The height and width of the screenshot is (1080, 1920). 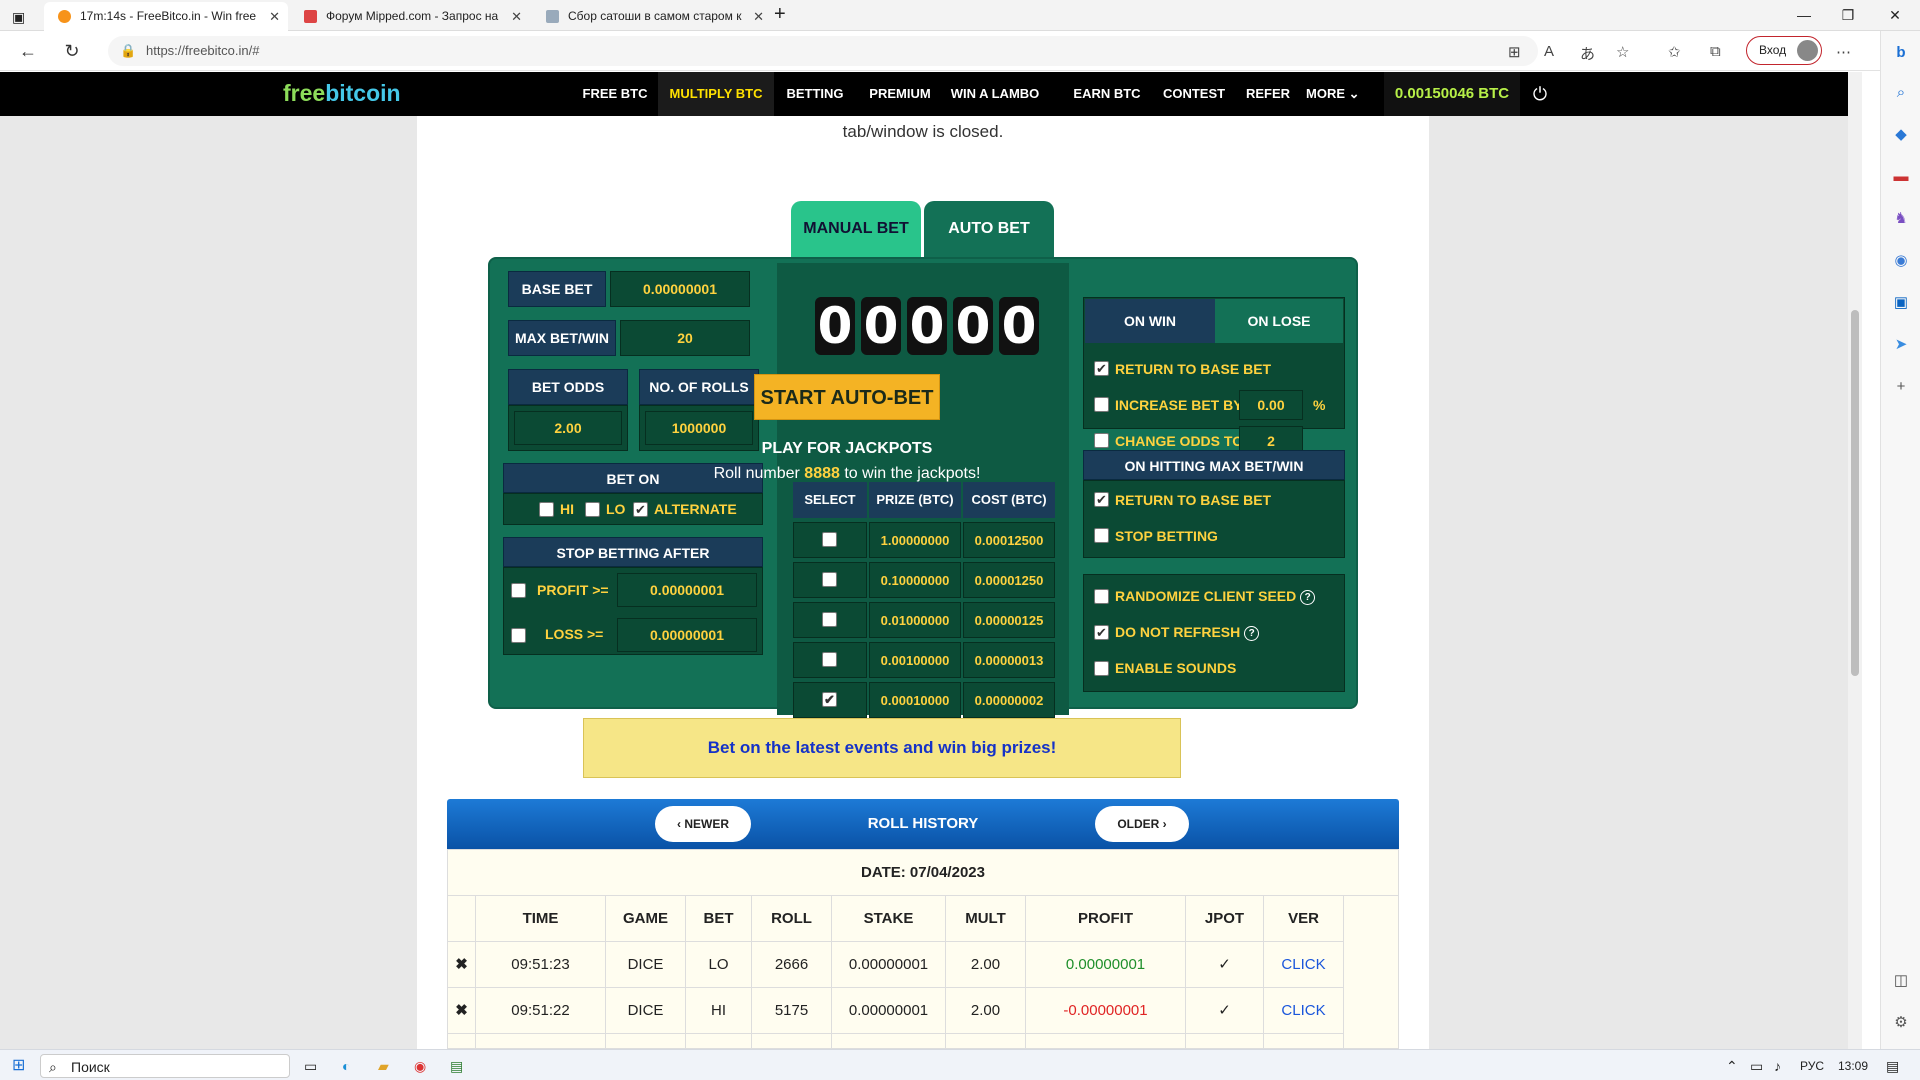 I want to click on collections-icon: ⧉, so click(x=1715, y=51).